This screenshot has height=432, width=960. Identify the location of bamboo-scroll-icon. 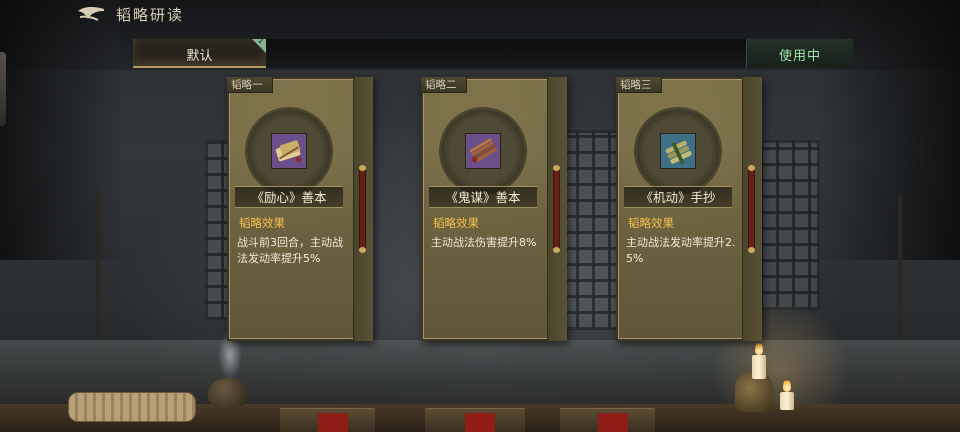
(678, 151).